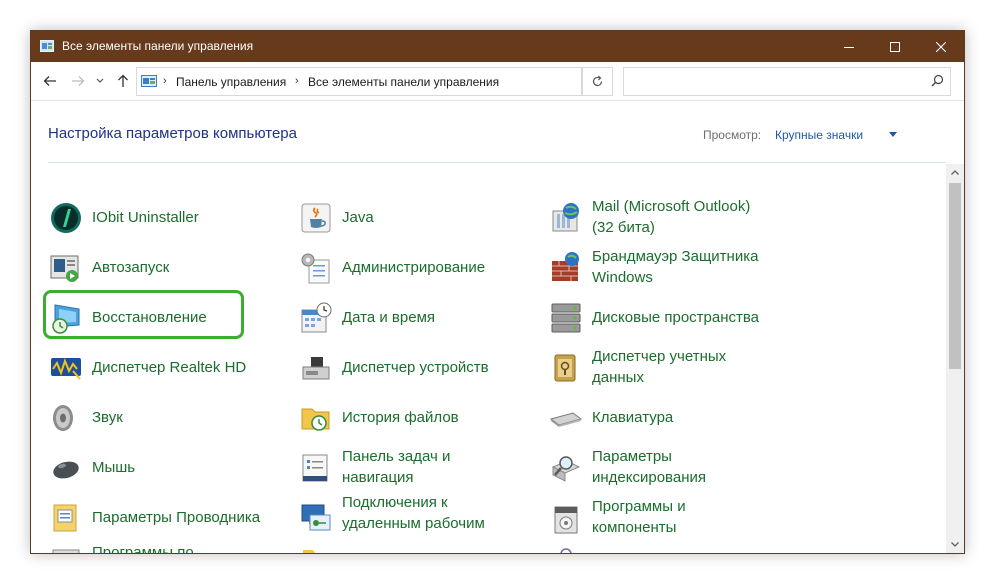 The height and width of the screenshot is (584, 994). I want to click on item-label: Подключения к удаленным рабочим, so click(439, 513).